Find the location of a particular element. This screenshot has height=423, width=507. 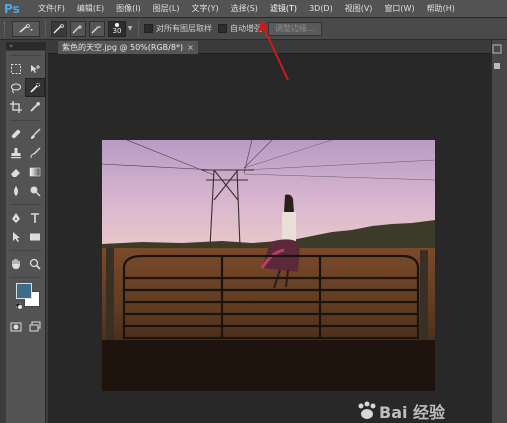

zoom-tool is located at coordinates (36, 263).